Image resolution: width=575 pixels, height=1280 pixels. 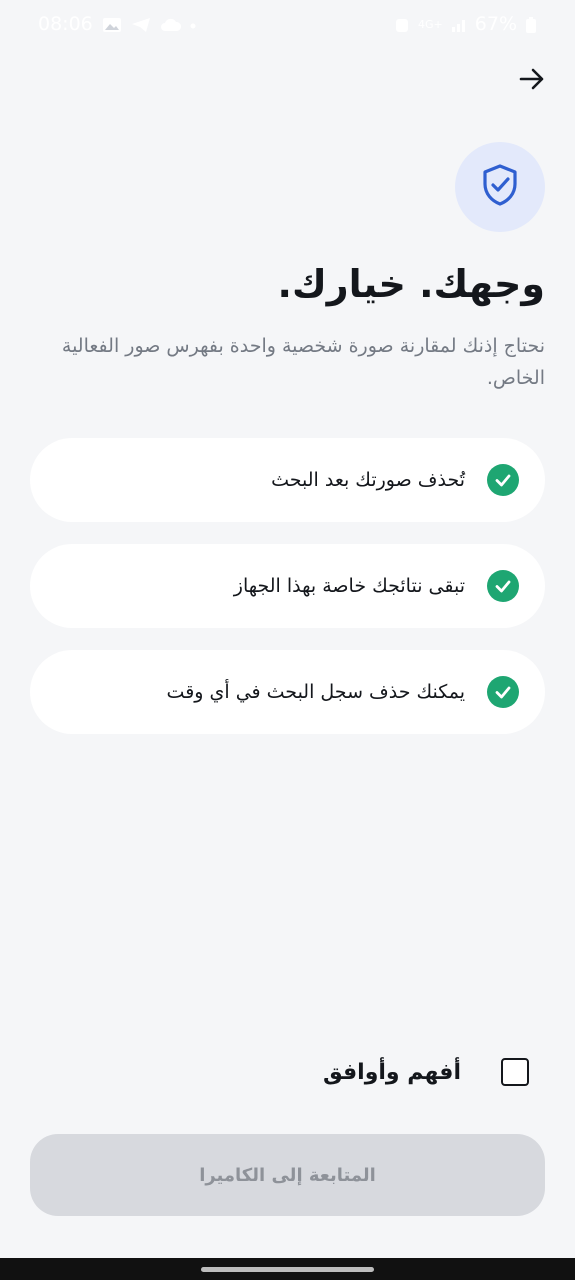 What do you see at coordinates (392, 1072) in the screenshot?
I see `agree-label: أفهم وأوافق` at bounding box center [392, 1072].